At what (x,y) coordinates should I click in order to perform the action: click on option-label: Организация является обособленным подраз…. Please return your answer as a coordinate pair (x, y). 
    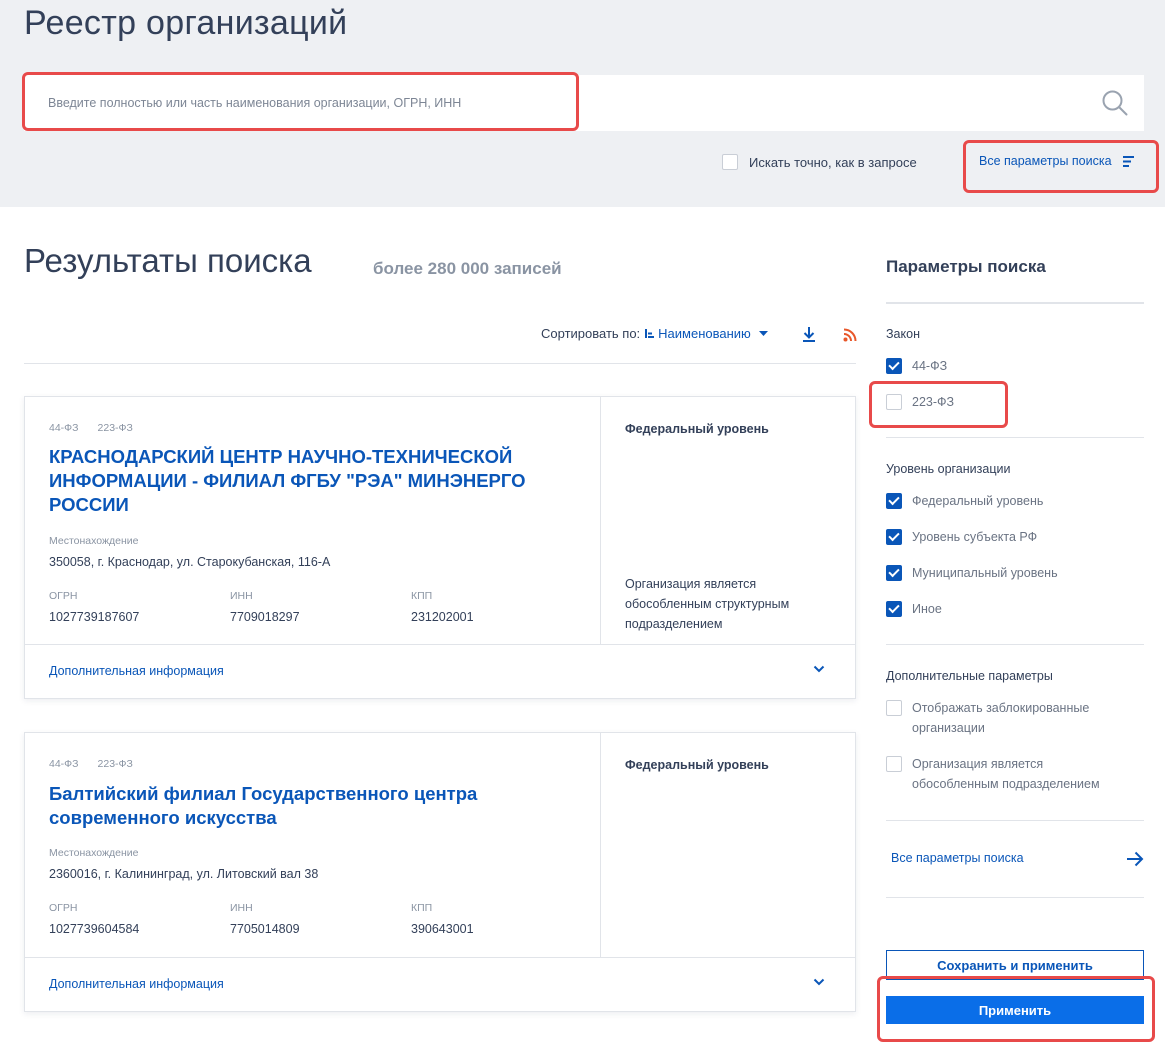
    Looking at the image, I should click on (1006, 774).